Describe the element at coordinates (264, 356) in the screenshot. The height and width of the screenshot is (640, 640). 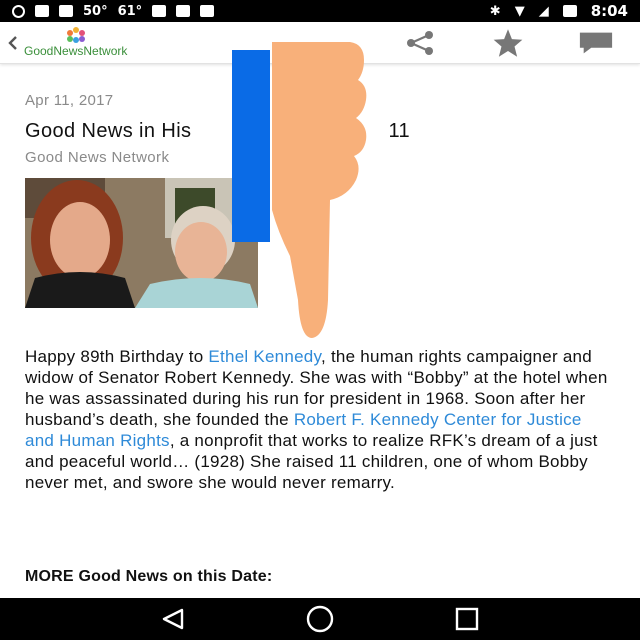
I see `ethel-kennedy-link: Ethel Kennedy` at that location.